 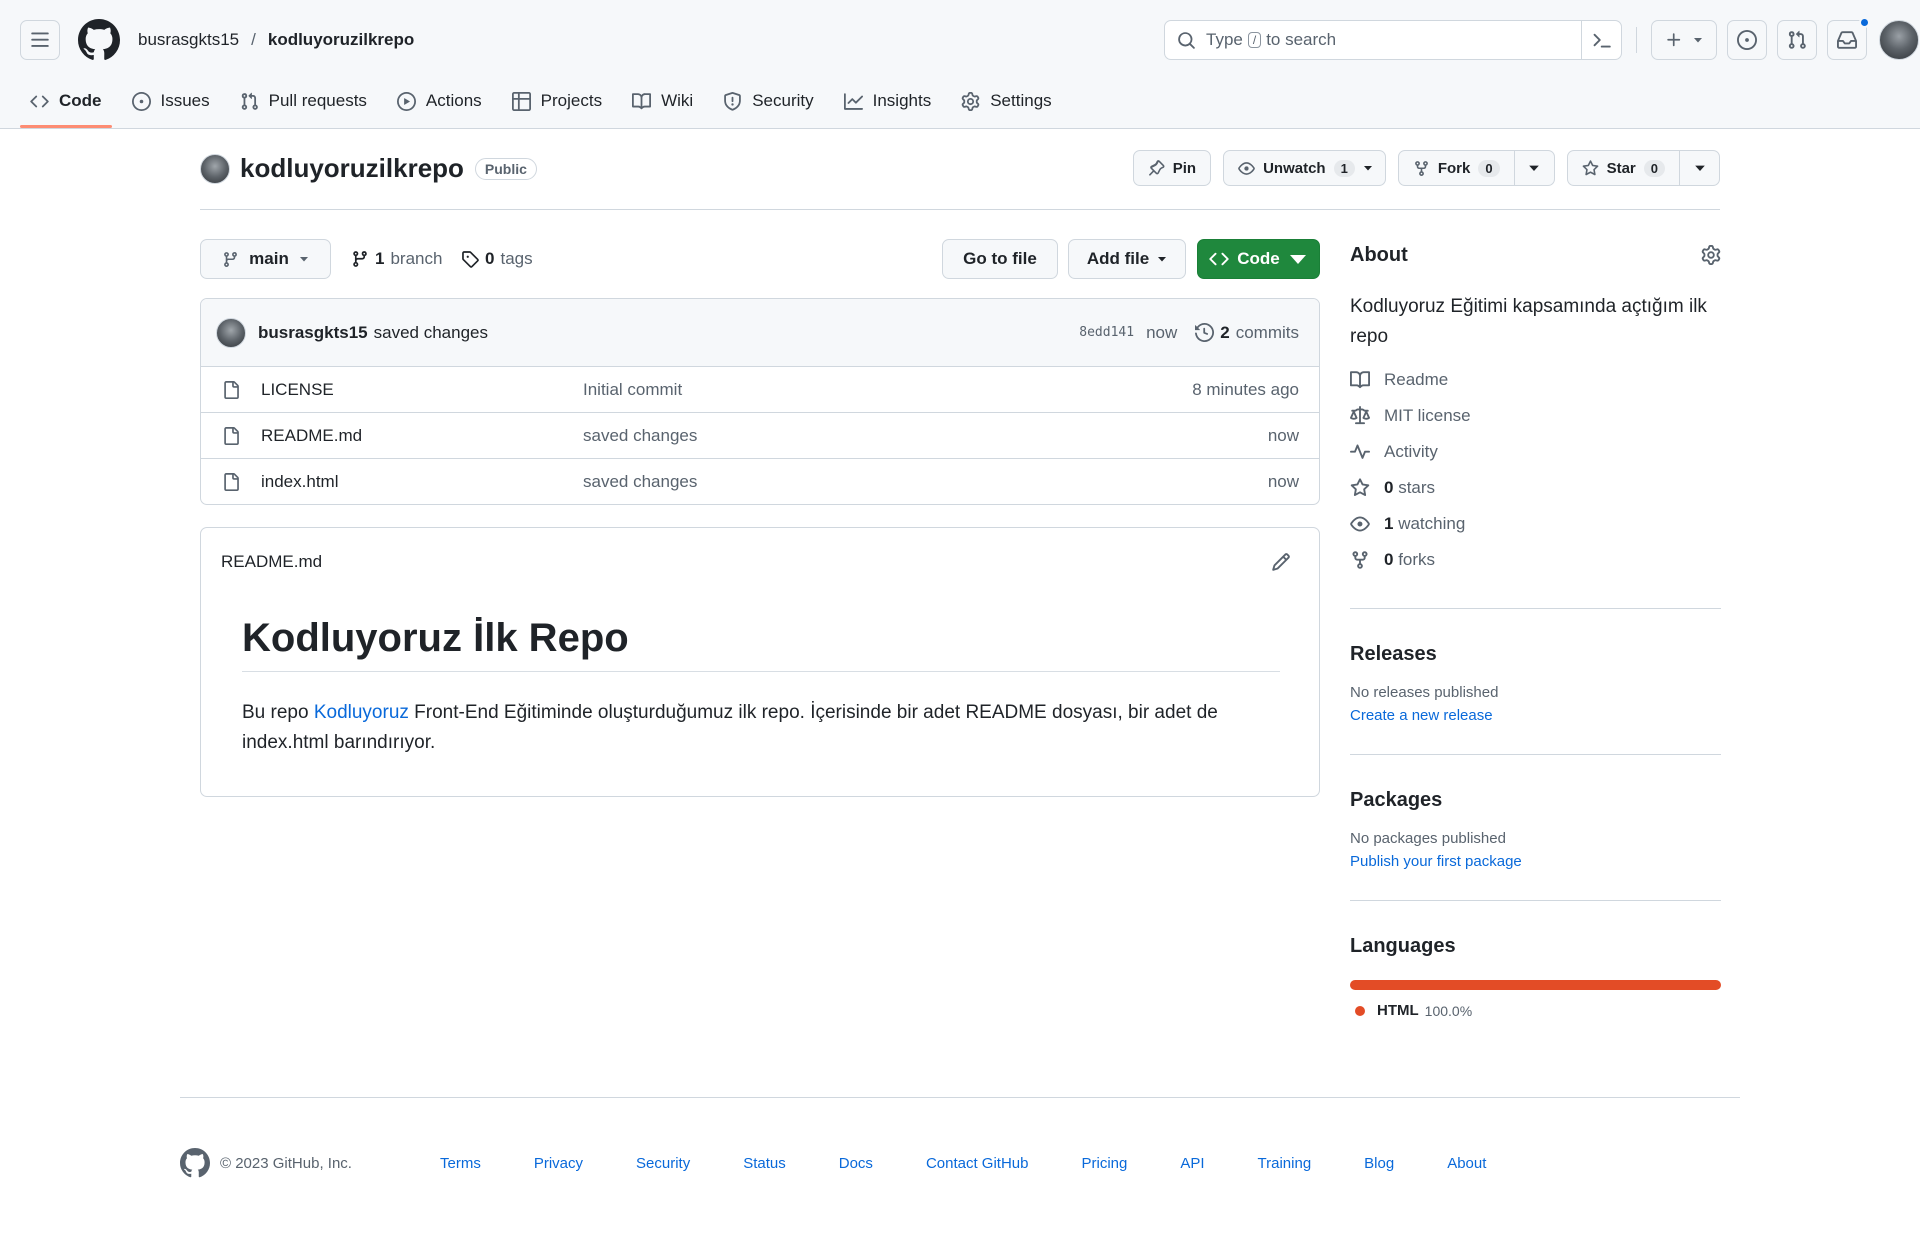 What do you see at coordinates (1535, 861) in the screenshot?
I see `publish-package-link: Publish your first package` at bounding box center [1535, 861].